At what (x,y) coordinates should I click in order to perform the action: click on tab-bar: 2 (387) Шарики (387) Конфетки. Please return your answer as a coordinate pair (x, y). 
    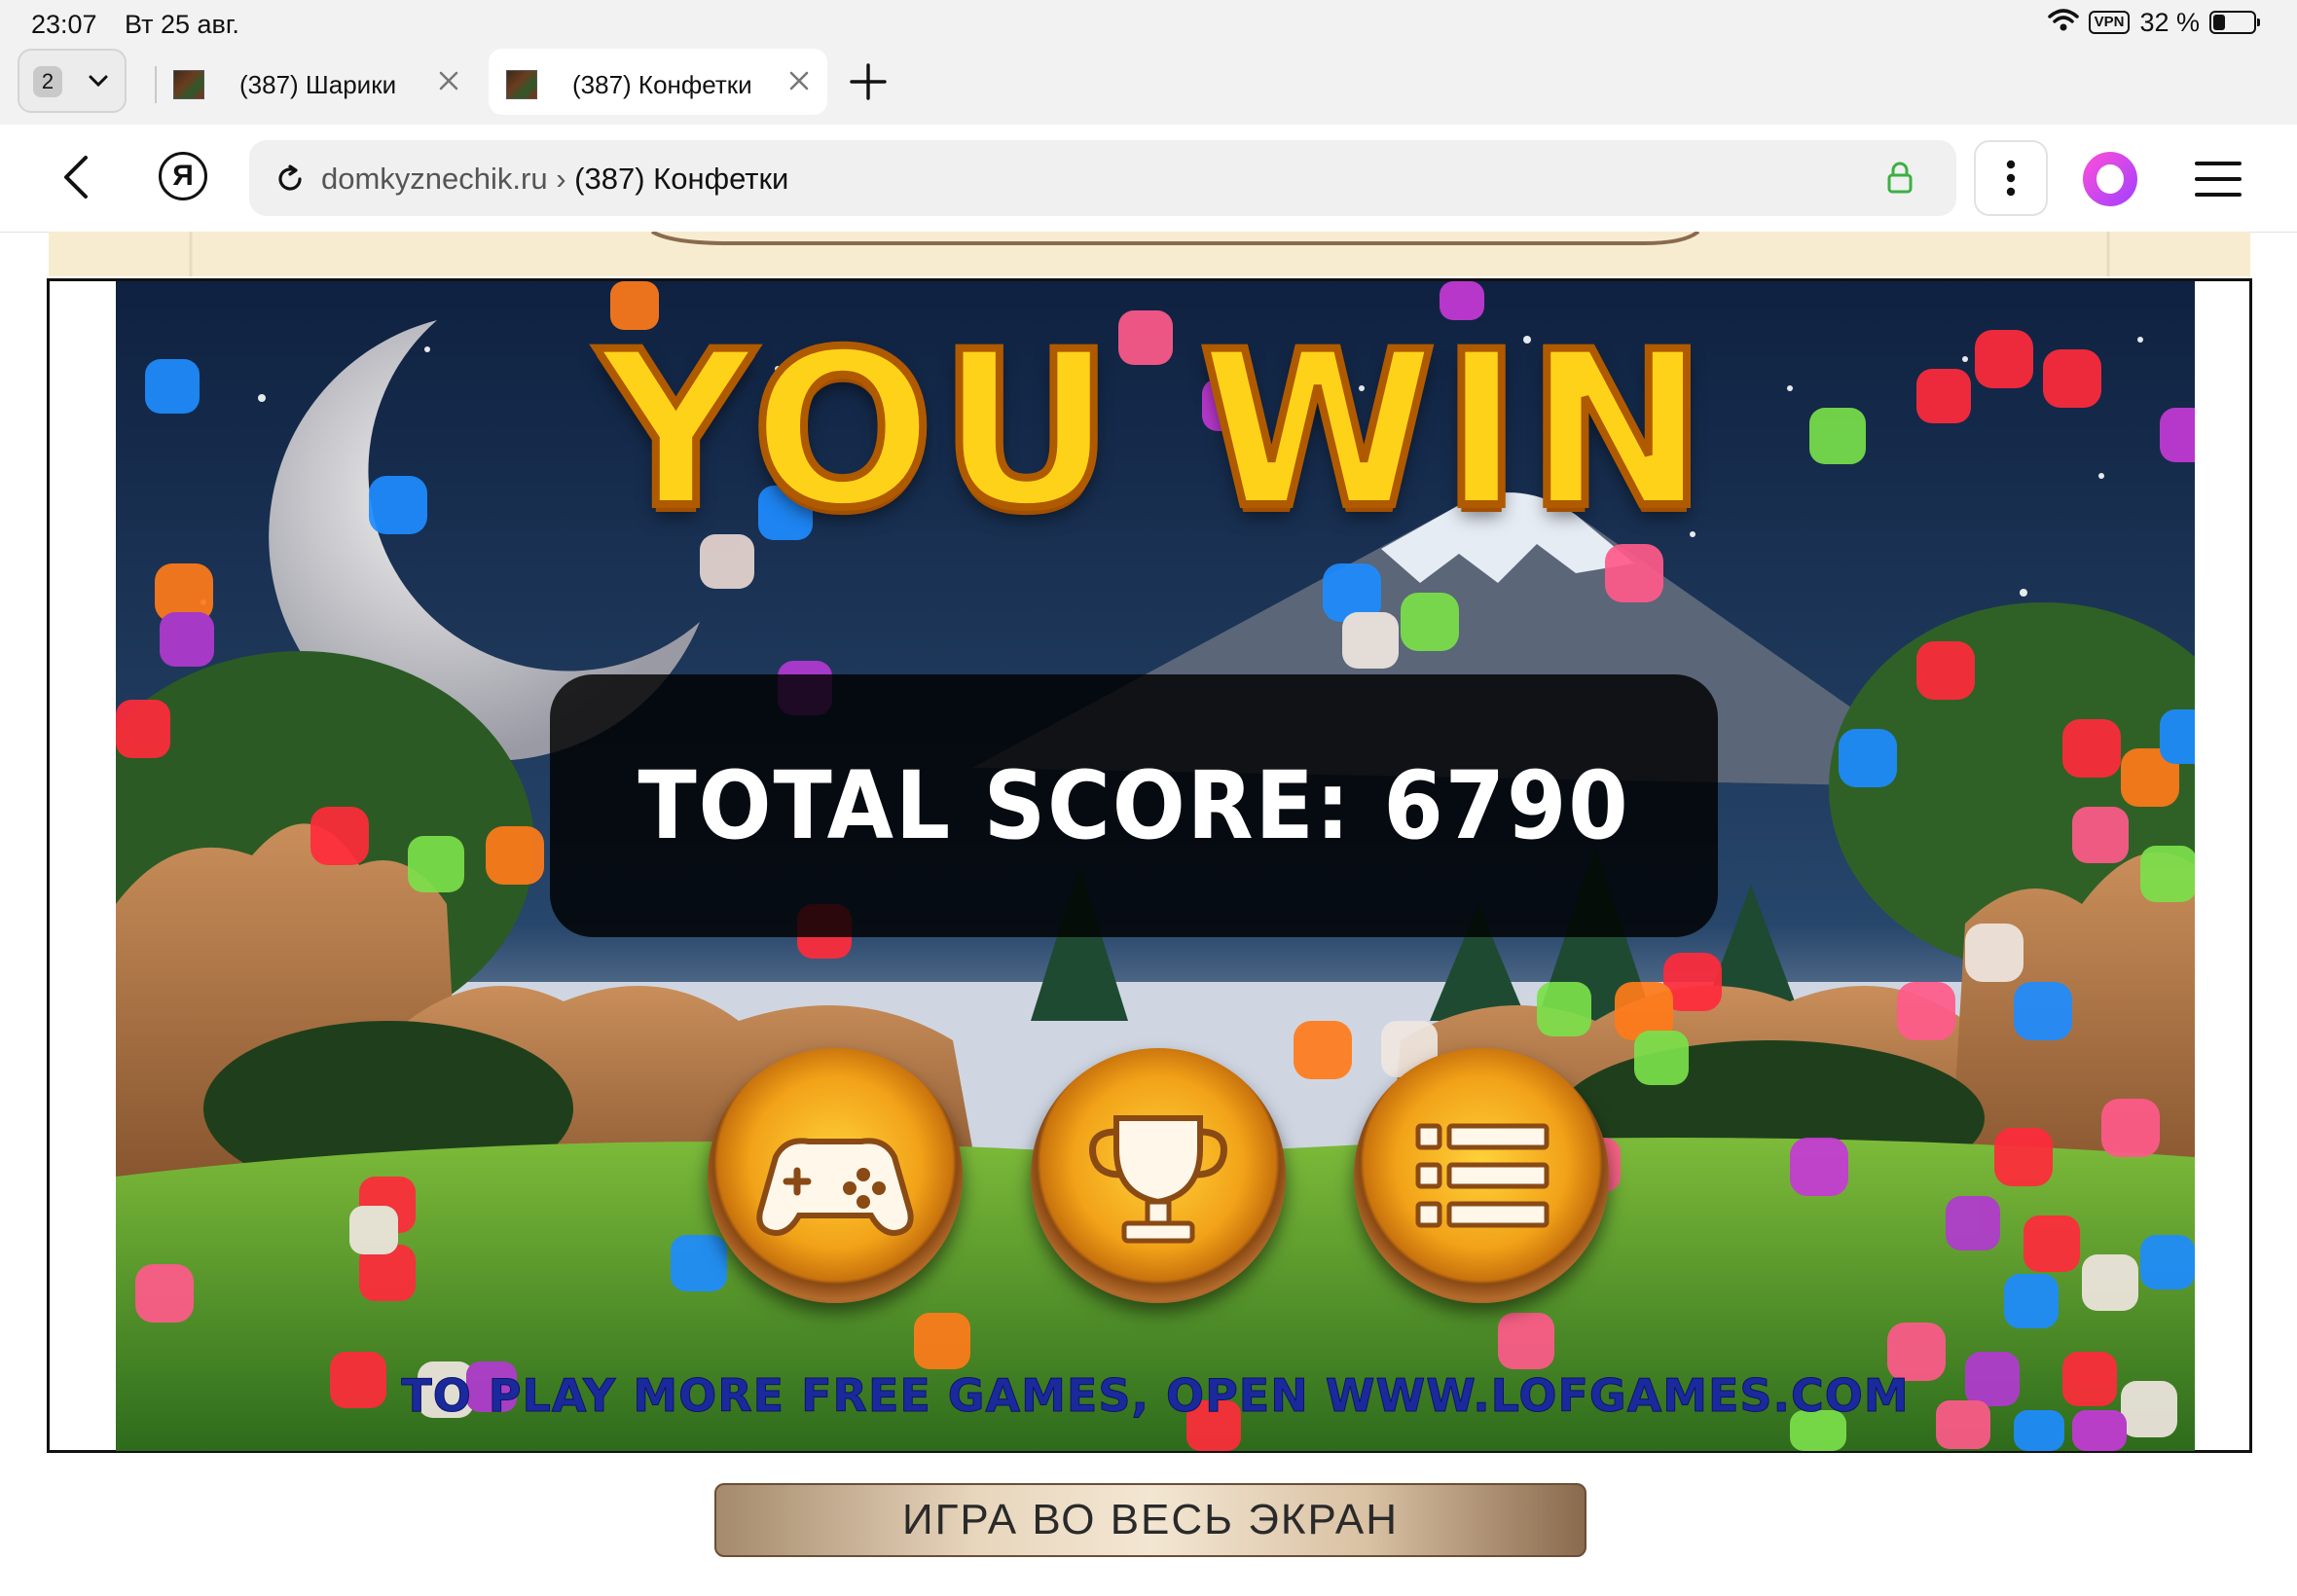
    Looking at the image, I should click on (1148, 84).